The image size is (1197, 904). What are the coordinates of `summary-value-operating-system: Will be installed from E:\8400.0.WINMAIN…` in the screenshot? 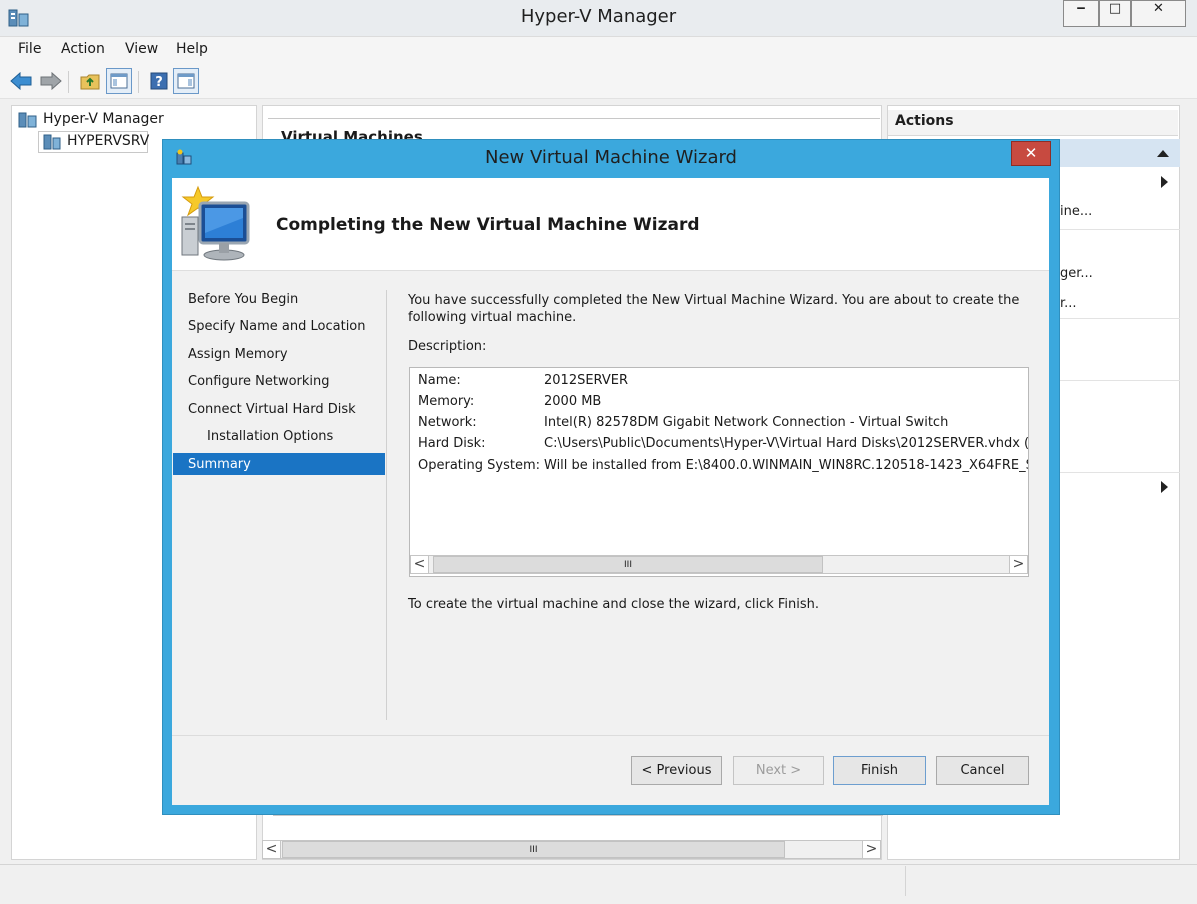 It's located at (786, 465).